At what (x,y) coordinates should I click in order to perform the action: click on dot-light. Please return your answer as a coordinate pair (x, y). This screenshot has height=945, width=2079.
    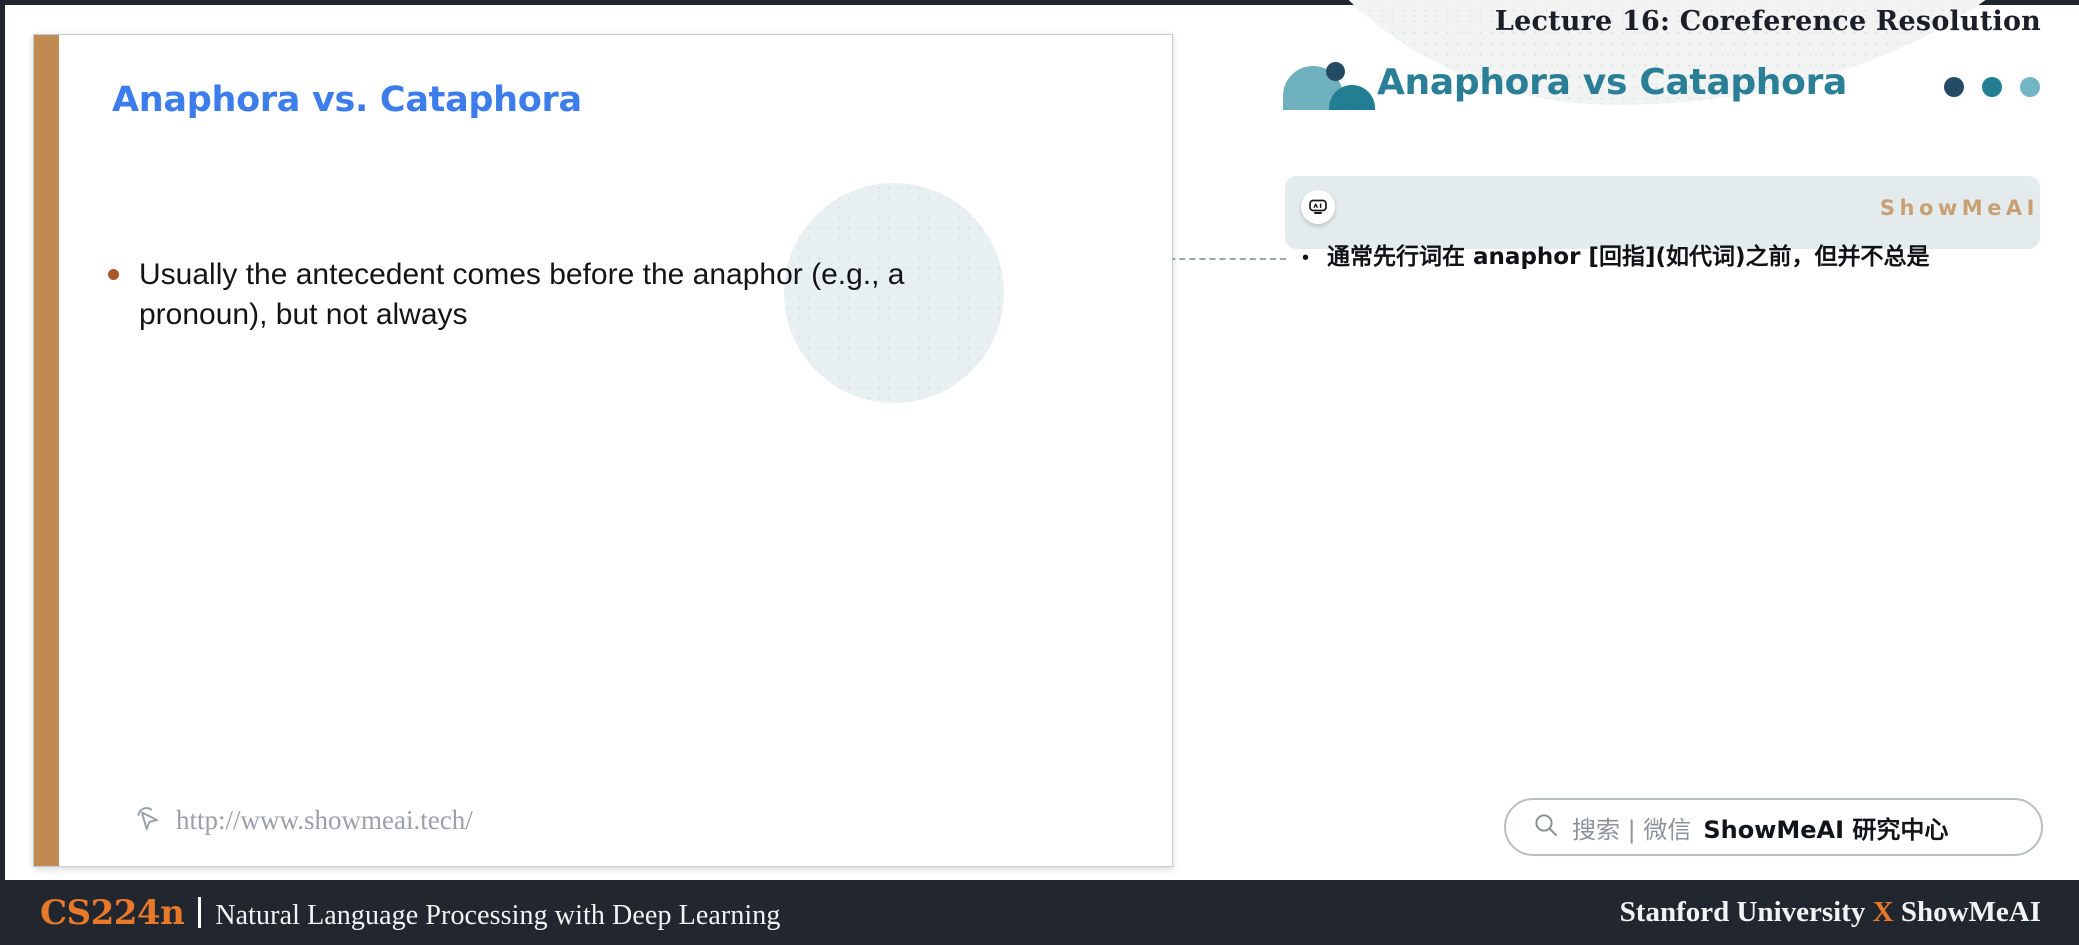
    Looking at the image, I should click on (2030, 87).